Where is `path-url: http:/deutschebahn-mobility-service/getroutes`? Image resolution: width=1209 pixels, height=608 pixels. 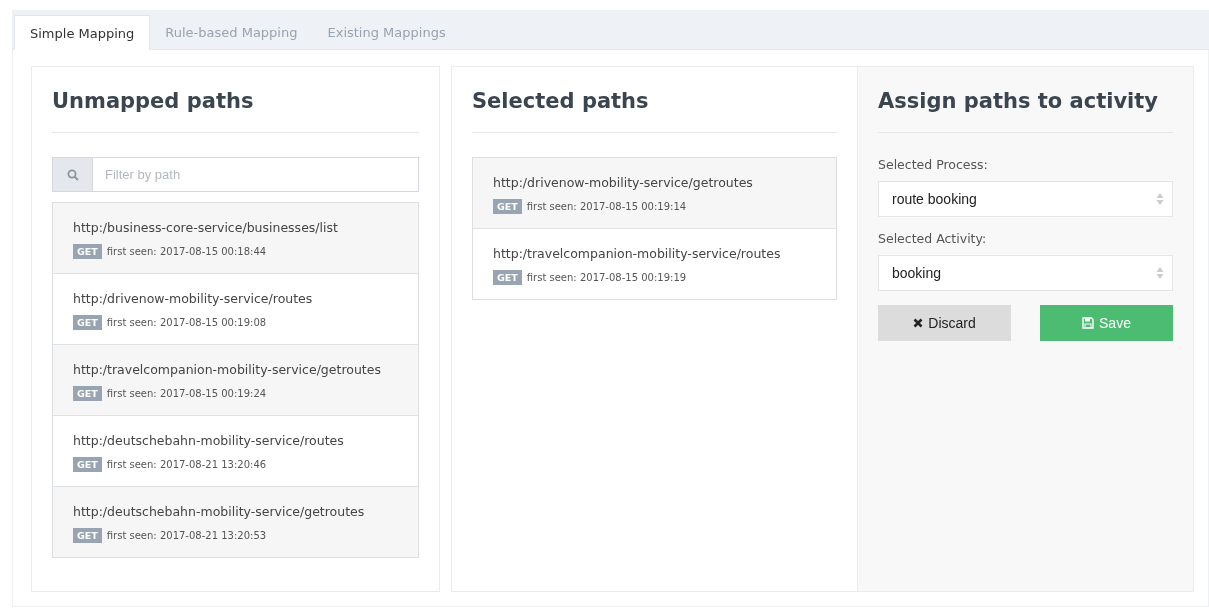 path-url: http:/deutschebahn-mobility-service/getroutes is located at coordinates (219, 511).